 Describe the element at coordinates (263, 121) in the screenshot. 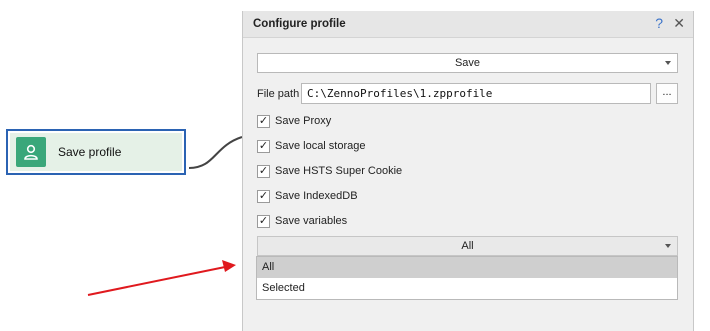

I see `save-proxy-checkbox: ✓` at that location.